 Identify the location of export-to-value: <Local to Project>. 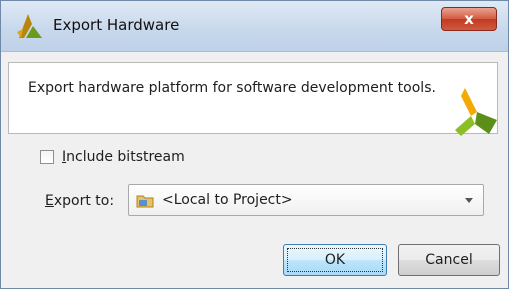
(227, 200).